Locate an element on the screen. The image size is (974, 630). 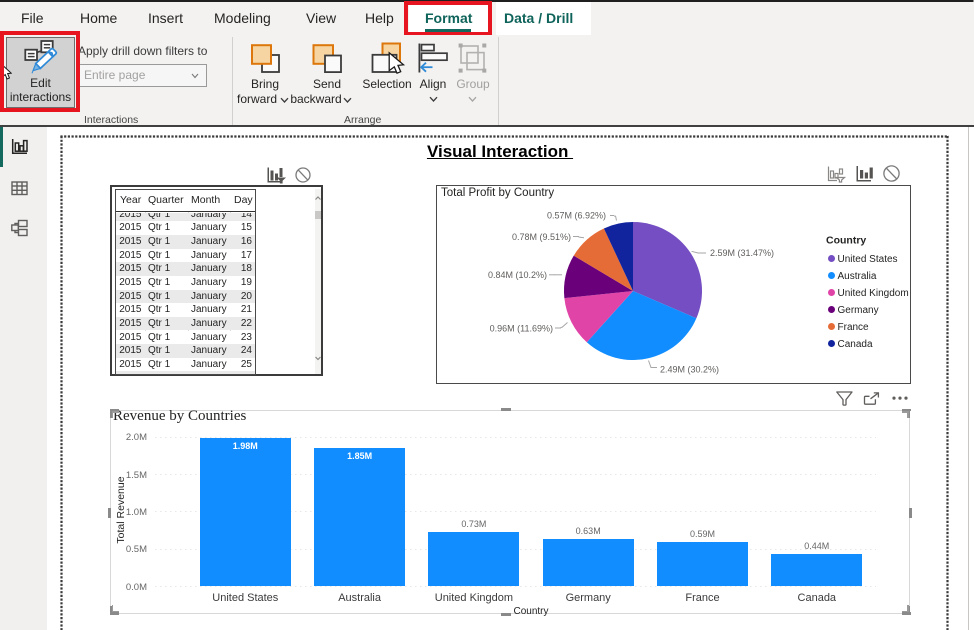
svg-text: France is located at coordinates (854, 327).